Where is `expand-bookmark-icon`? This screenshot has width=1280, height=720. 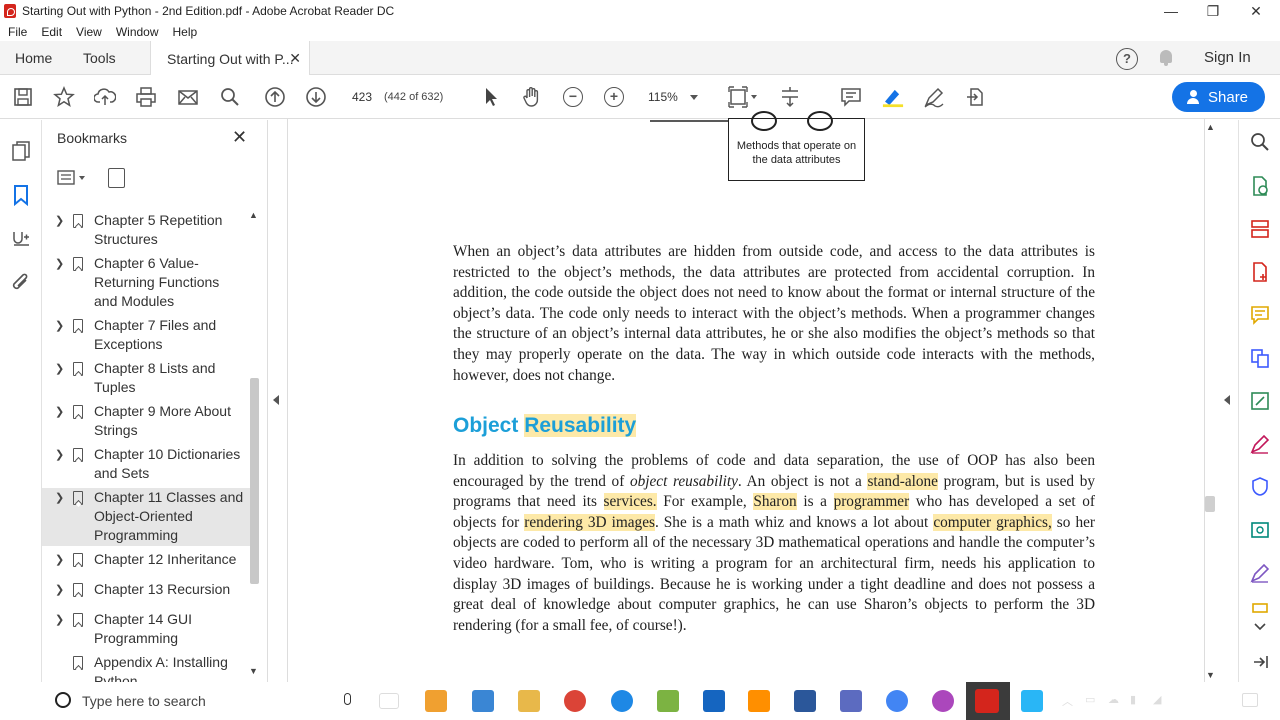 expand-bookmark-icon is located at coordinates (116, 178).